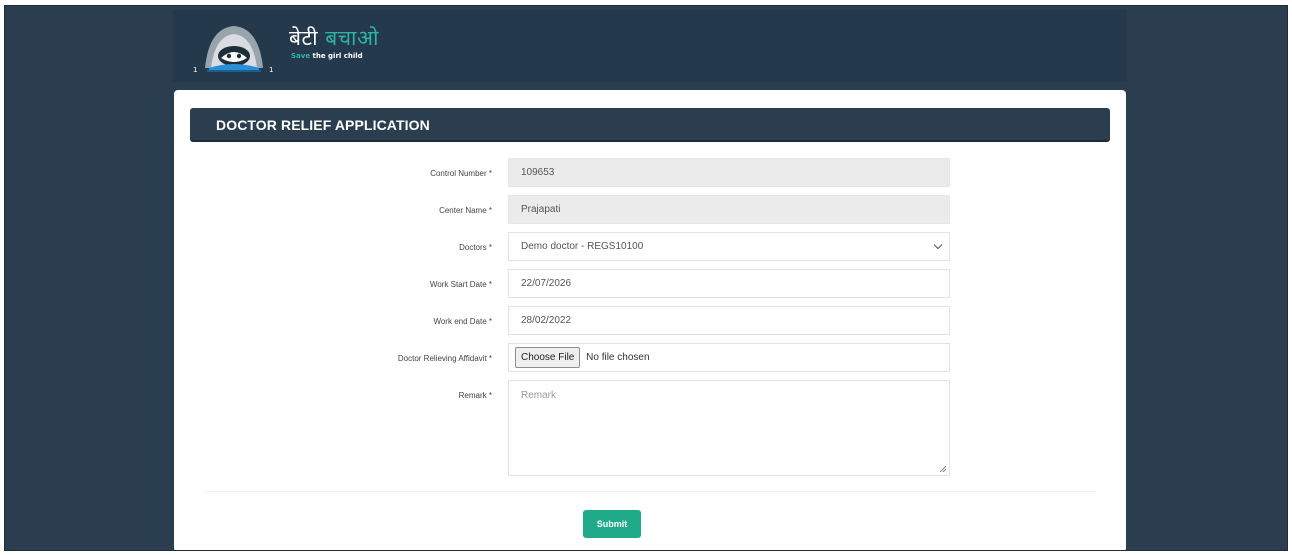 Image resolution: width=1292 pixels, height=555 pixels. I want to click on form-title: DOCTOR RELIEF APPLICATION, so click(323, 125).